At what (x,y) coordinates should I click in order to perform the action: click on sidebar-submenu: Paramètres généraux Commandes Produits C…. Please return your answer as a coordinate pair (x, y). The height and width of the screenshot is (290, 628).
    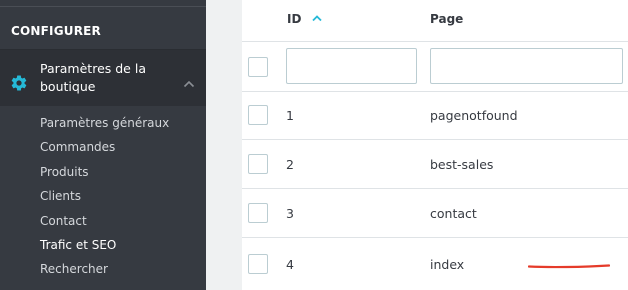
    Looking at the image, I should click on (104, 200).